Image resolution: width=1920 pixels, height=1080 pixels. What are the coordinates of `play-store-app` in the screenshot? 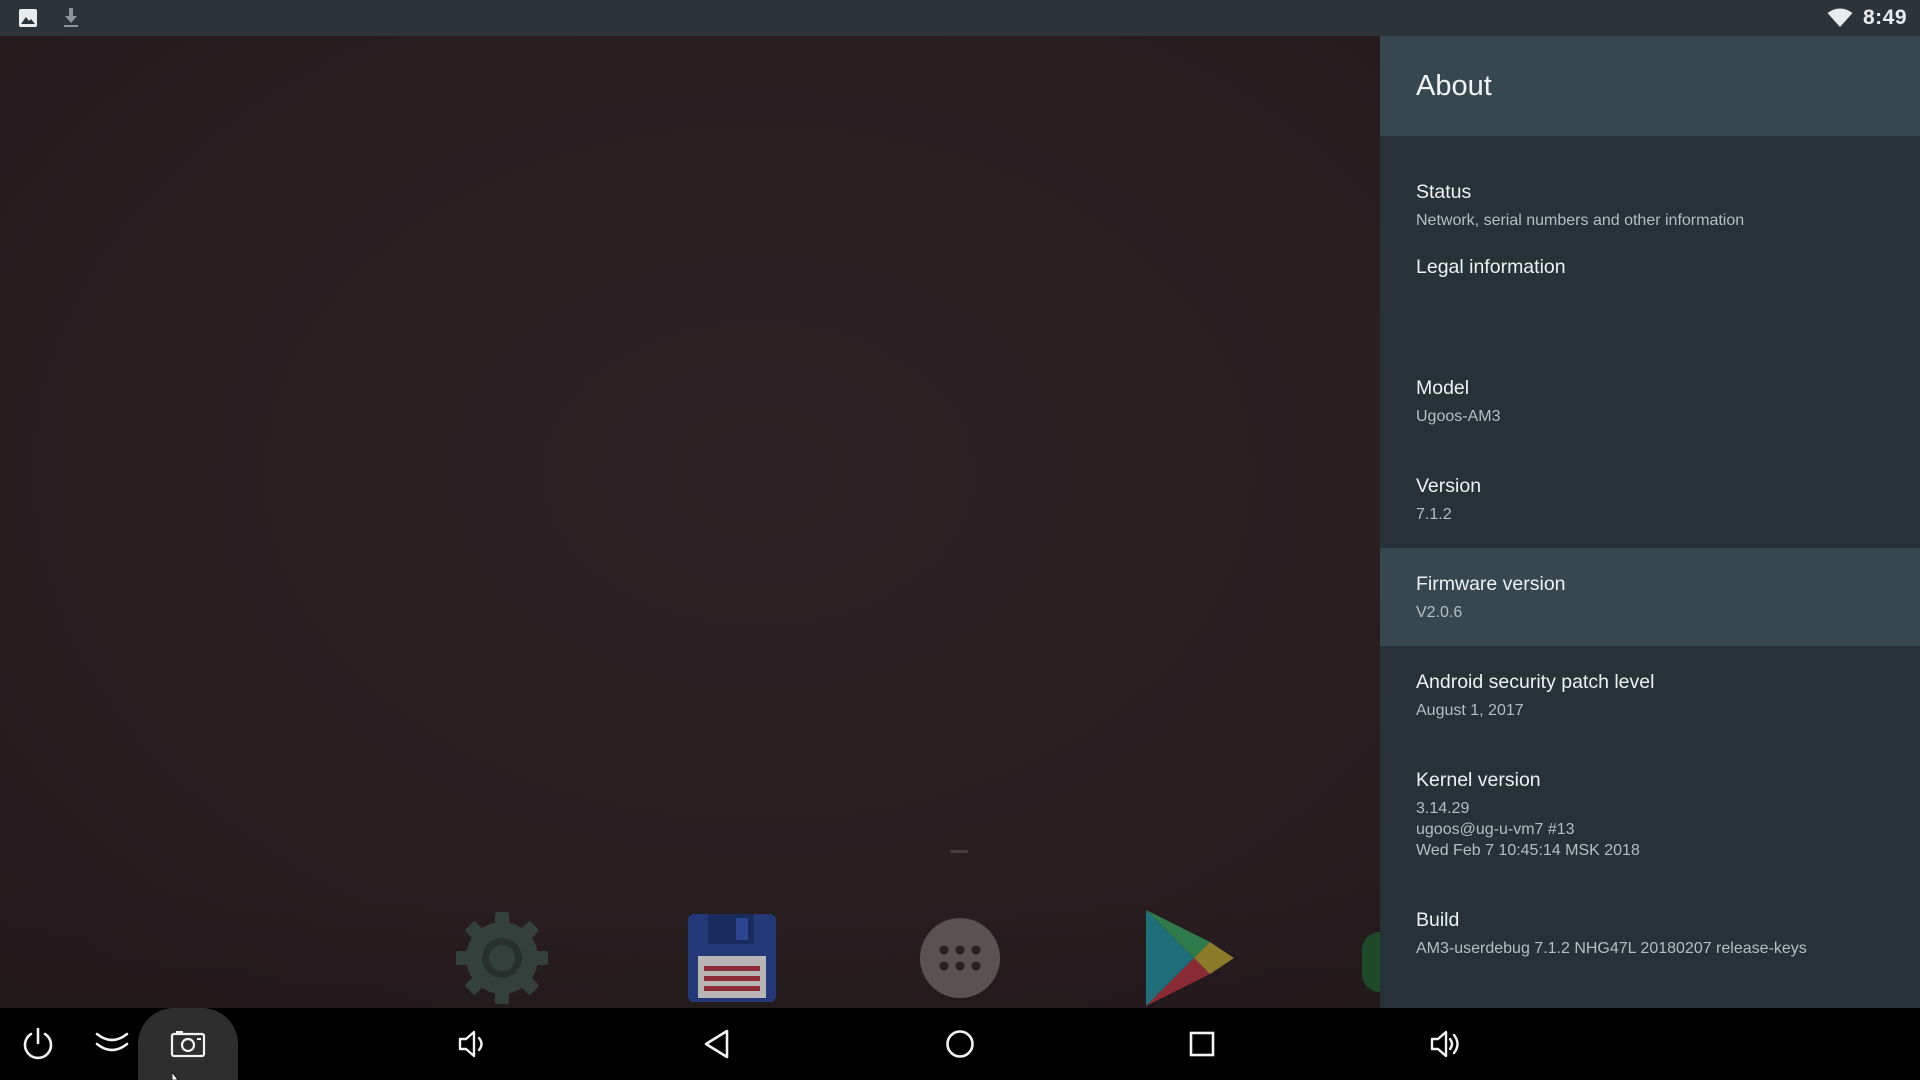 It's located at (1190, 957).